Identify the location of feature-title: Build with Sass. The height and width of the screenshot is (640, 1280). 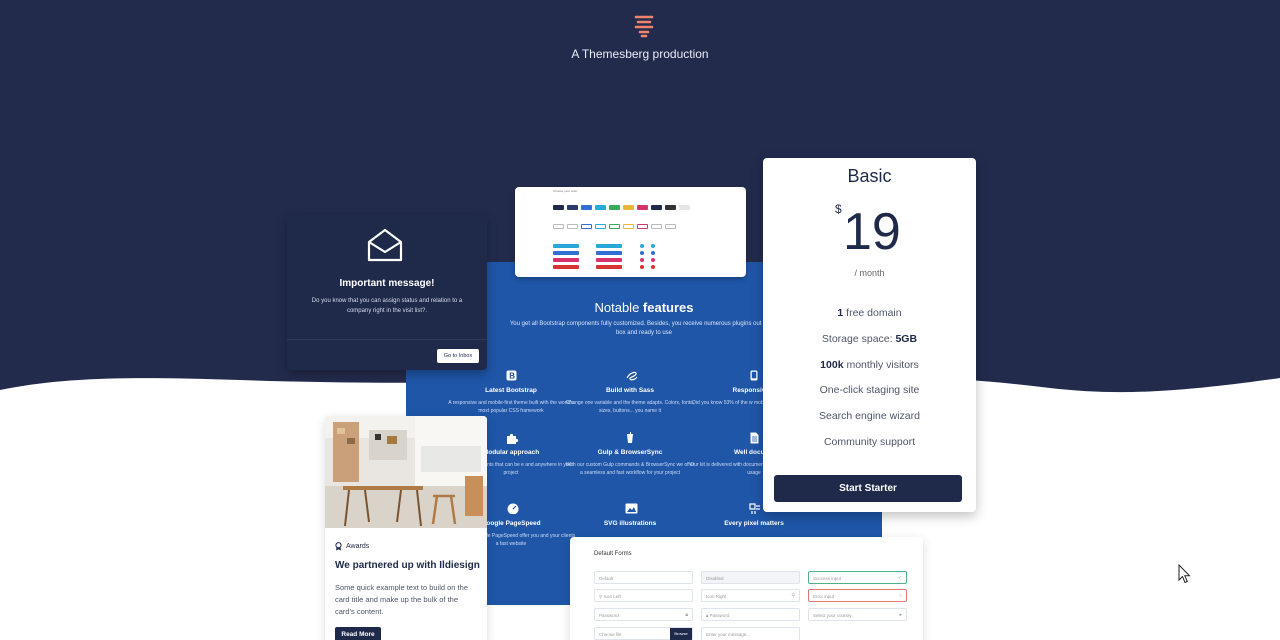
(630, 390).